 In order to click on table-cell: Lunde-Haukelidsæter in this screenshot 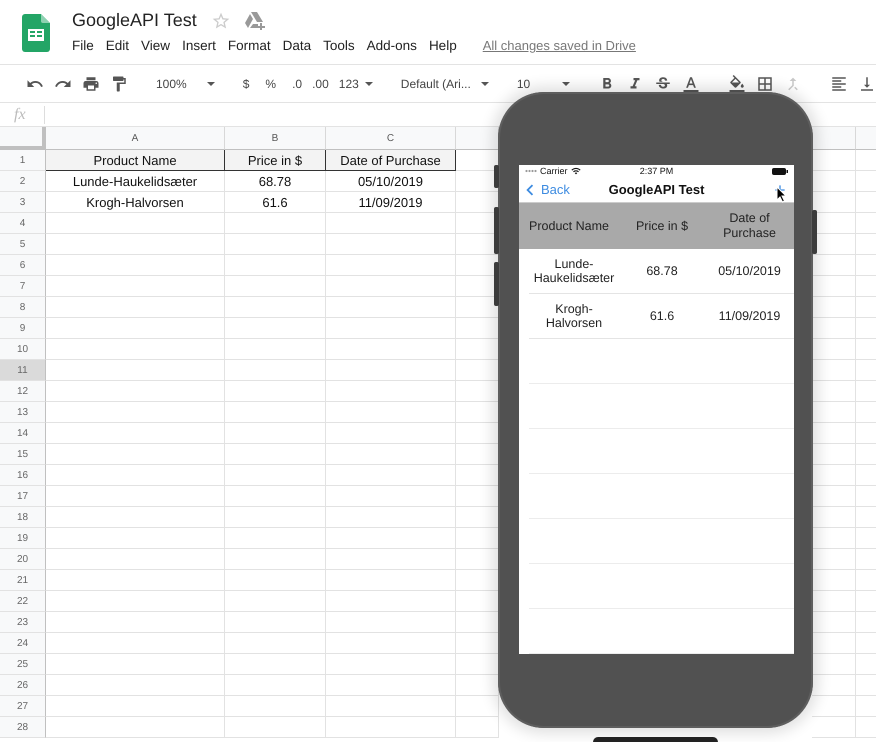, I will do `click(135, 181)`.